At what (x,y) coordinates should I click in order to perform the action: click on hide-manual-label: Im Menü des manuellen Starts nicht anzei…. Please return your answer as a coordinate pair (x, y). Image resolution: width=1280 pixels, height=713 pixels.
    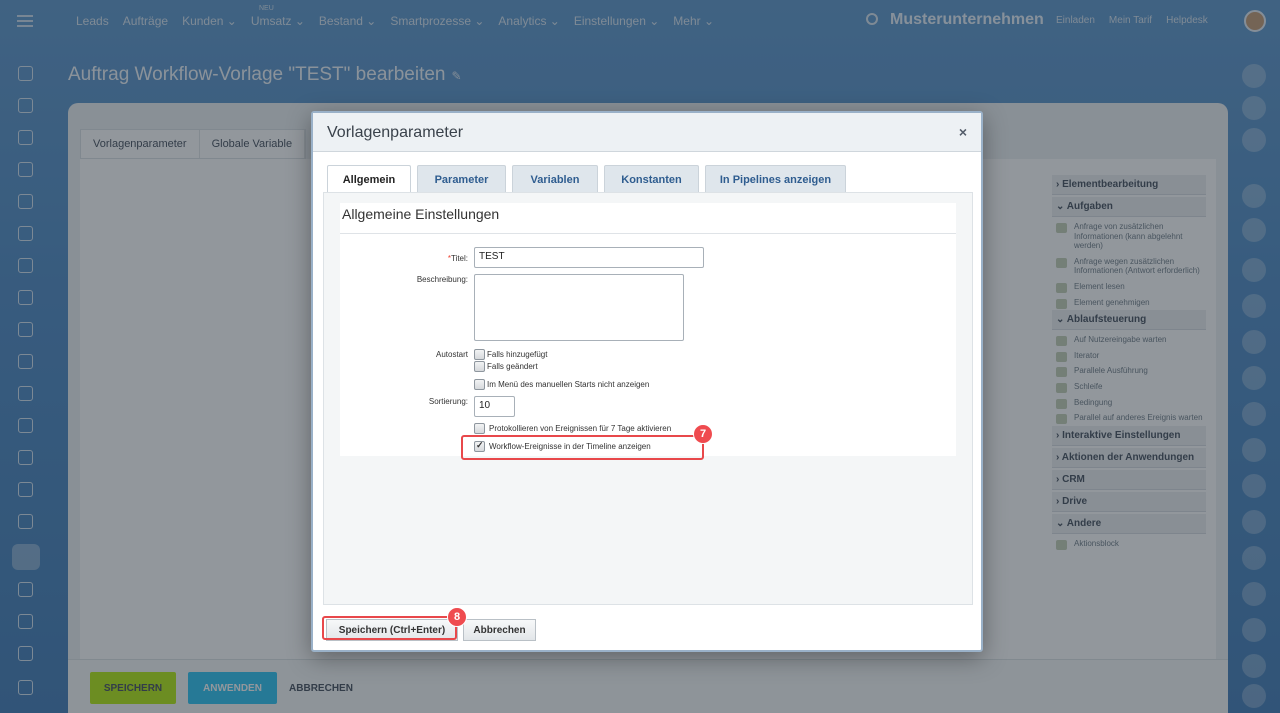
    Looking at the image, I should click on (568, 384).